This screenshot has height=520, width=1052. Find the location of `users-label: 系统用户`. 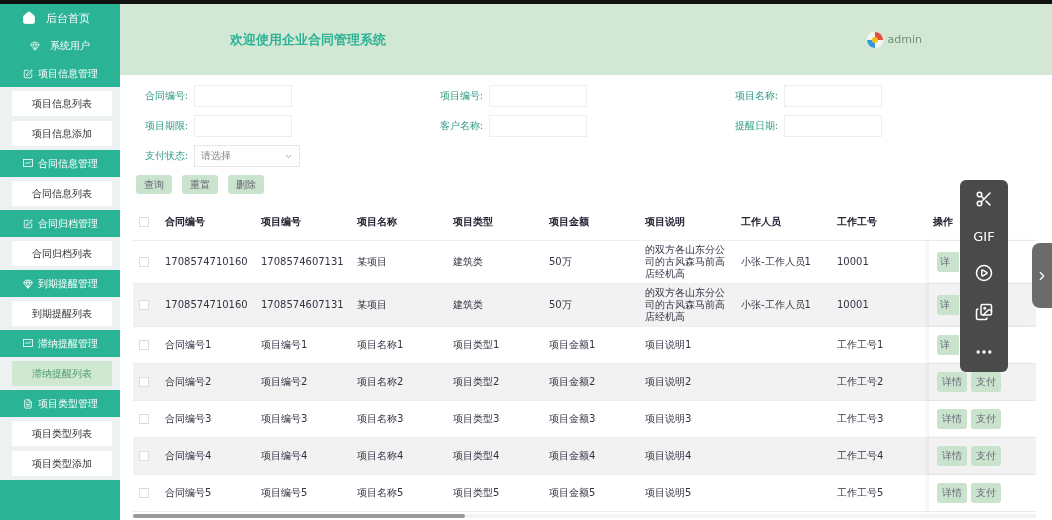

users-label: 系统用户 is located at coordinates (70, 46).